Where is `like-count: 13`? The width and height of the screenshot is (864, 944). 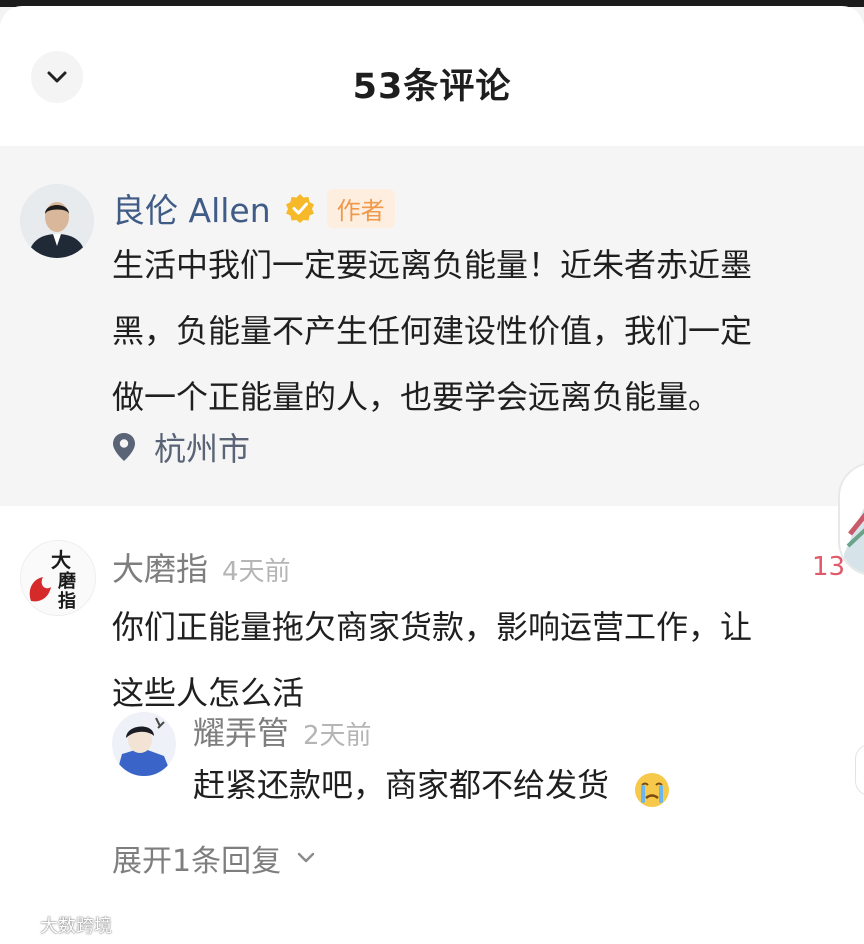
like-count: 13 is located at coordinates (828, 567).